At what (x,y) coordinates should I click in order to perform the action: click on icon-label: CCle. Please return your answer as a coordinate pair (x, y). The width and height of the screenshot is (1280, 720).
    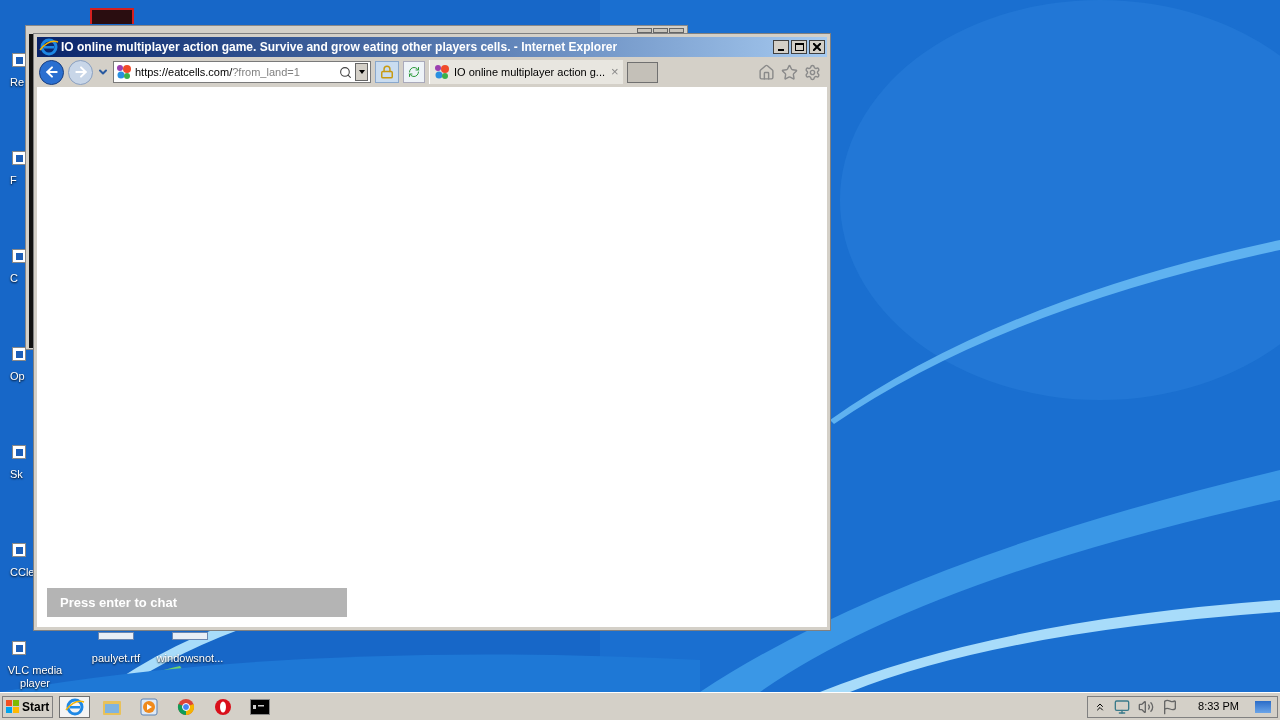
    Looking at the image, I should click on (22, 572).